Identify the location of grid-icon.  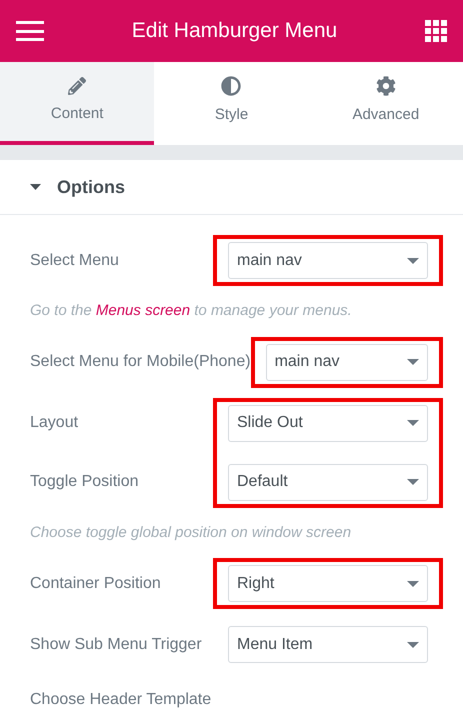
(436, 31).